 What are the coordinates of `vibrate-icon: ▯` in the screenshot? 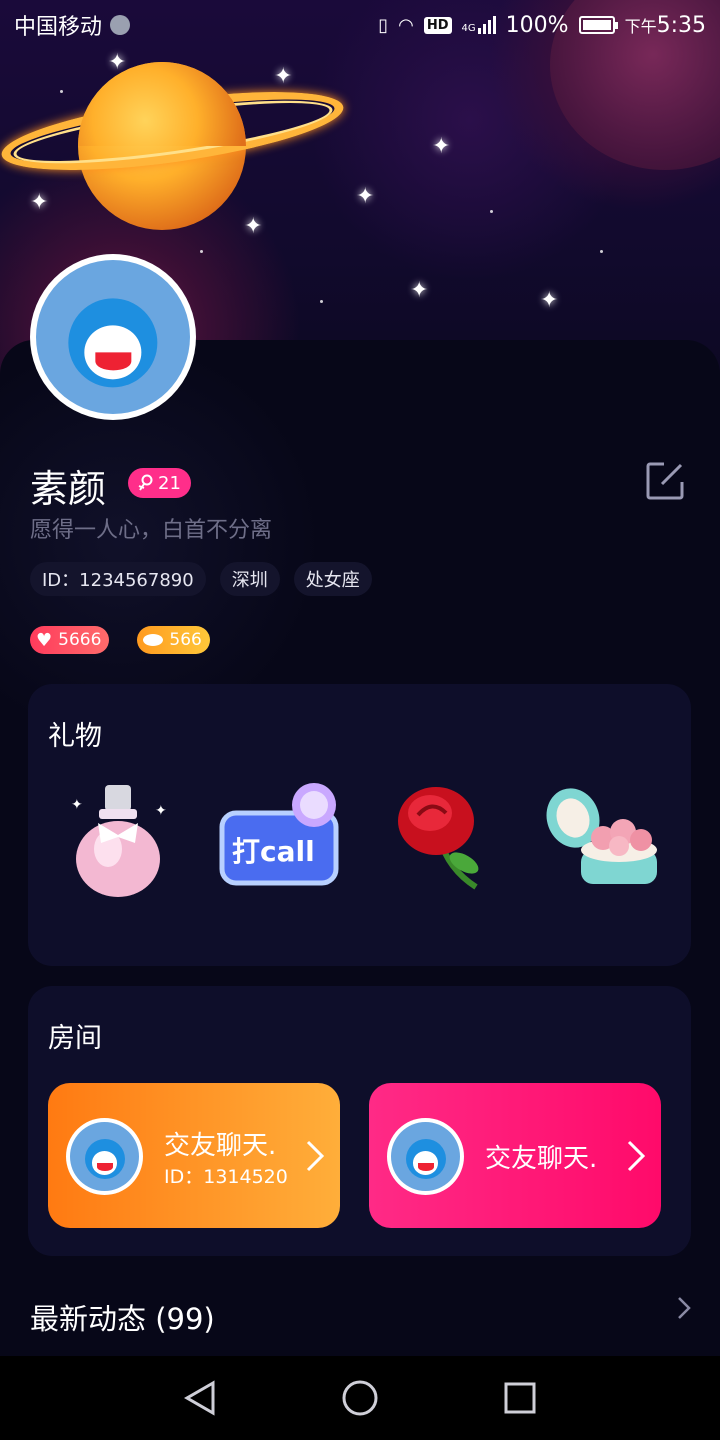 It's located at (383, 25).